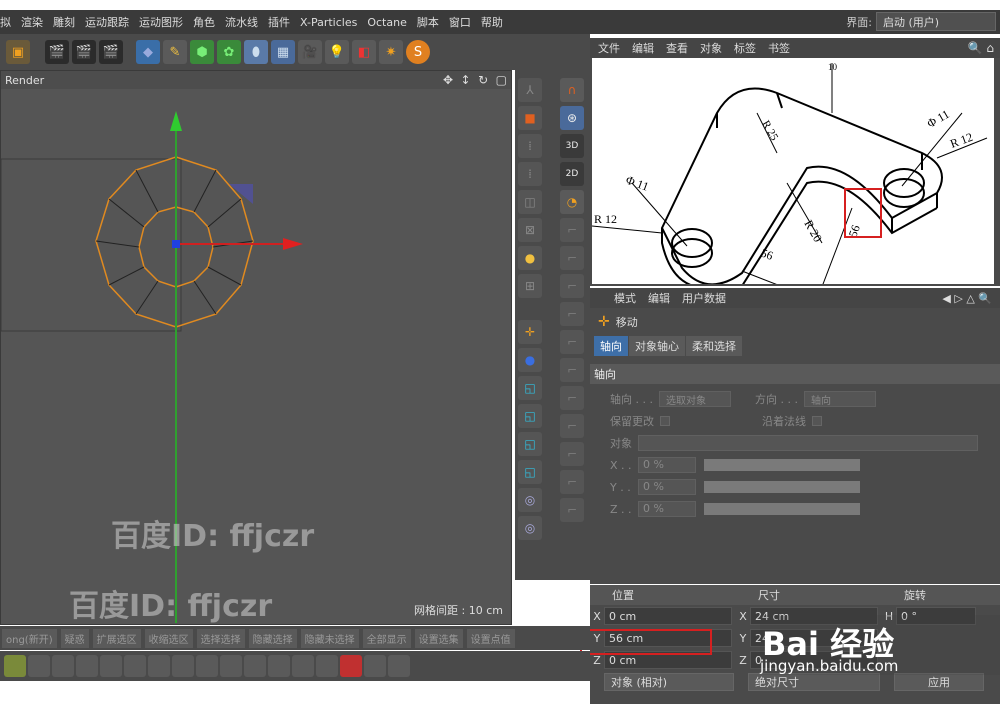 The image size is (1000, 704). I want to click on select-tool-icon: ⅄, so click(530, 90).